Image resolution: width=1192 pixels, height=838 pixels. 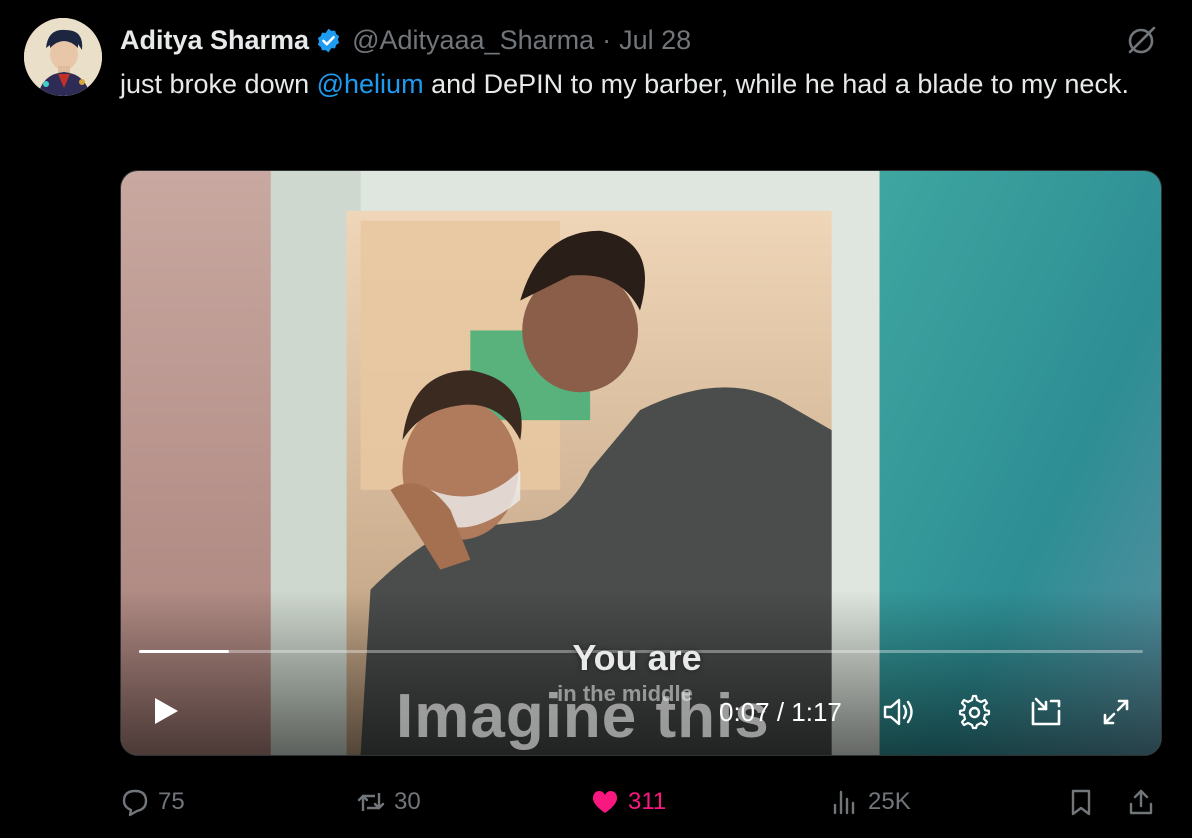 What do you see at coordinates (1142, 40) in the screenshot?
I see `grok-icon` at bounding box center [1142, 40].